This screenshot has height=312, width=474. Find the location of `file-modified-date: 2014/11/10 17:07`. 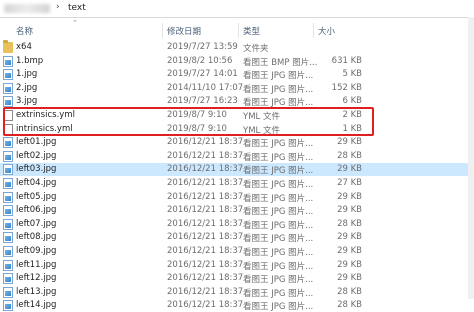

file-modified-date: 2014/11/10 17:07 is located at coordinates (205, 87).